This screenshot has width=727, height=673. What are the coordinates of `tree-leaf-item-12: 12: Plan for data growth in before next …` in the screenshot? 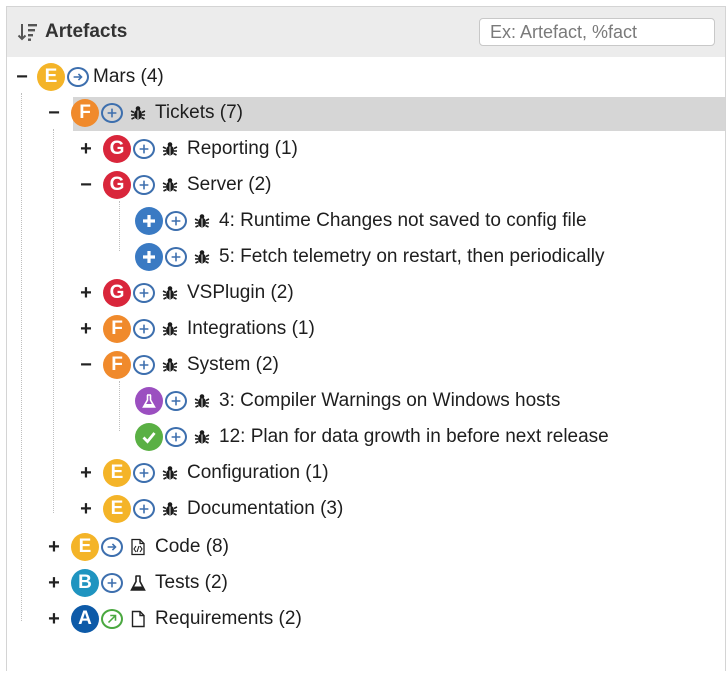 It's located at (308, 437).